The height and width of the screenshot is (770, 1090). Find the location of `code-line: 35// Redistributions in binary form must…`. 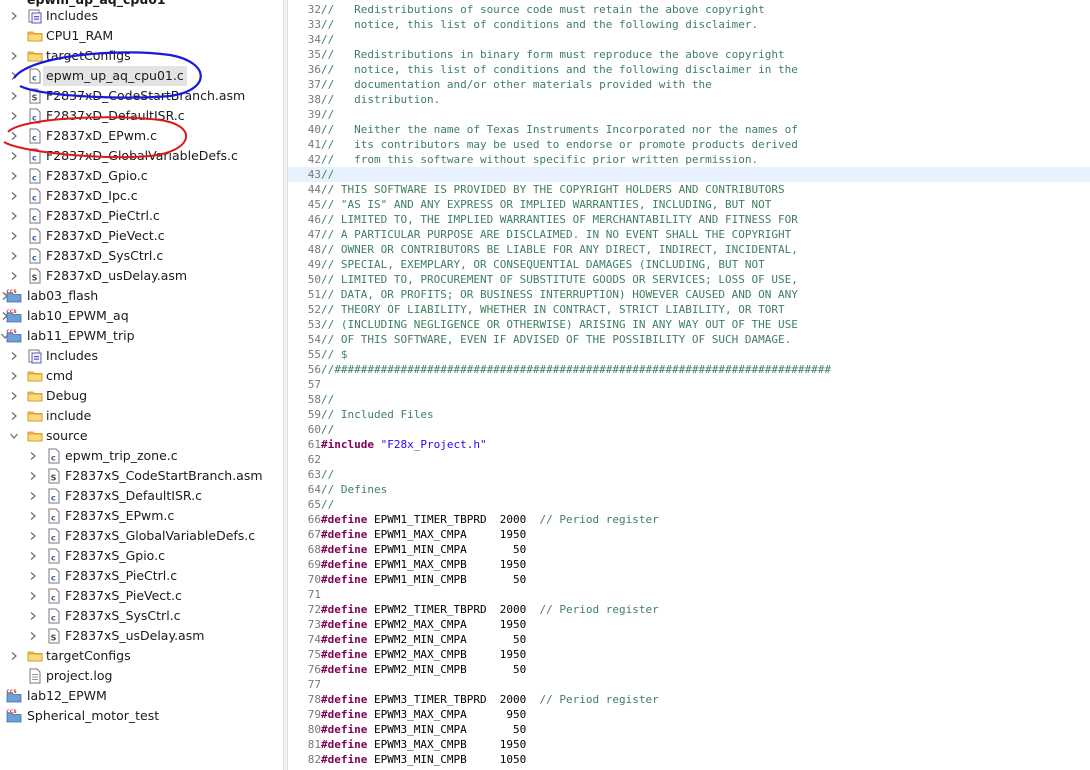

code-line: 35// Redistributions in binary form must… is located at coordinates (689, 54).